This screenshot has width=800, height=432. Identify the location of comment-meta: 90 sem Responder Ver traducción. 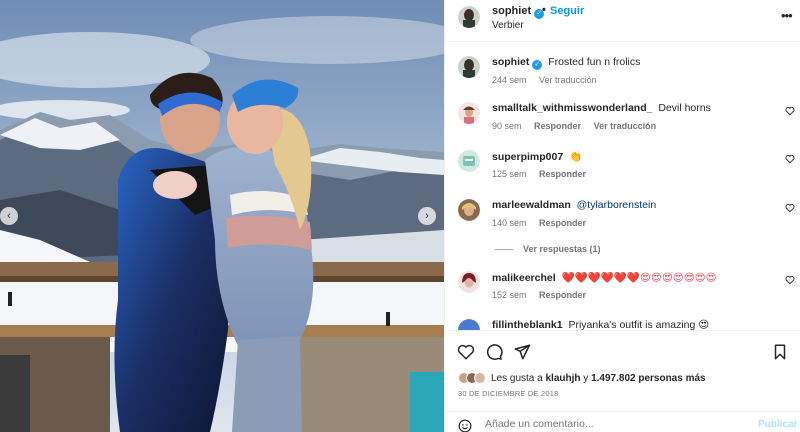
(579, 126).